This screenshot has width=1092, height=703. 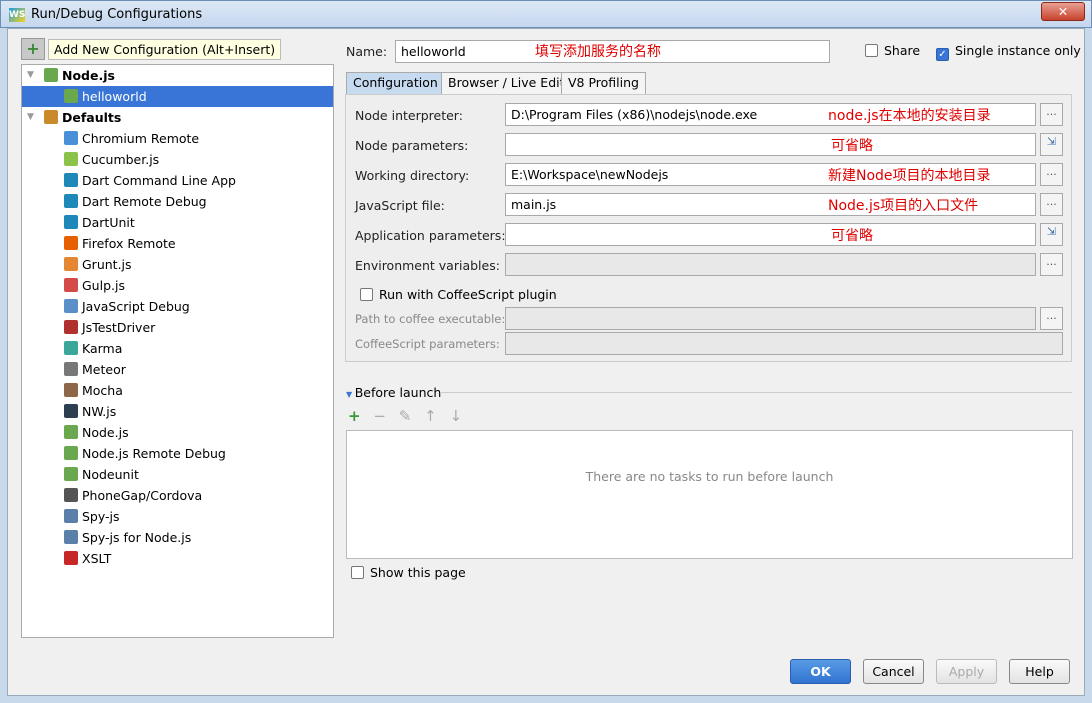 I want to click on tree-item-label: Spy-js for Node.js, so click(x=137, y=537).